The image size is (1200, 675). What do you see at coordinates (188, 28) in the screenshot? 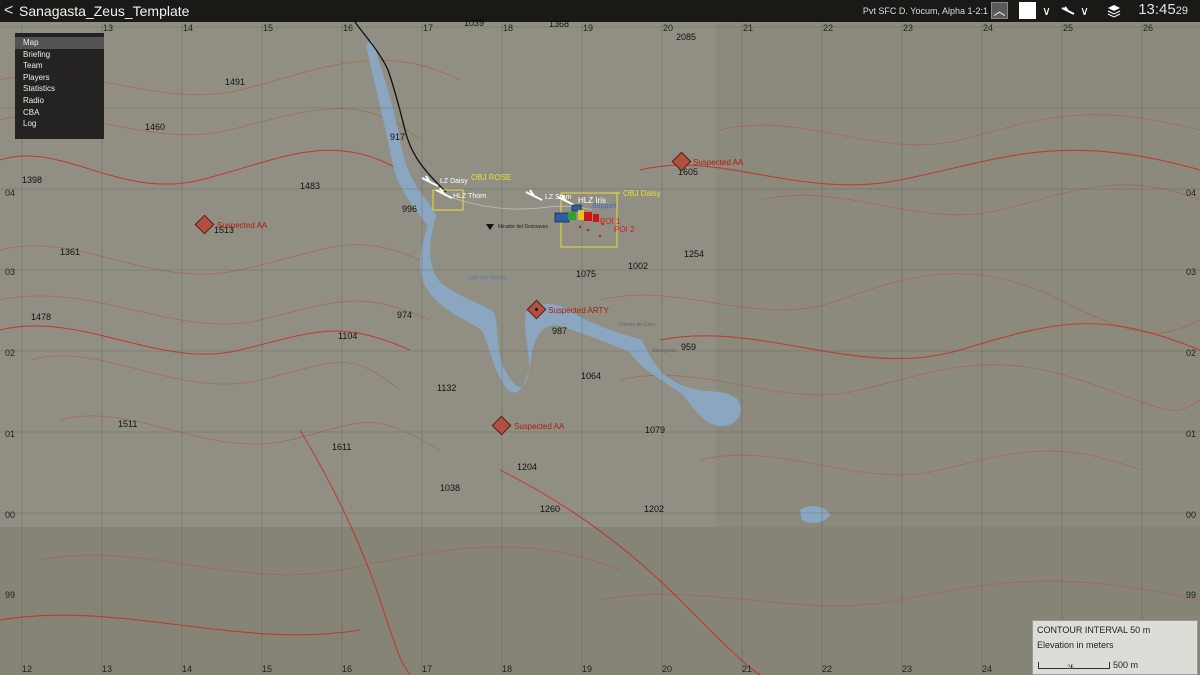
I see `grid-label-top: 14` at bounding box center [188, 28].